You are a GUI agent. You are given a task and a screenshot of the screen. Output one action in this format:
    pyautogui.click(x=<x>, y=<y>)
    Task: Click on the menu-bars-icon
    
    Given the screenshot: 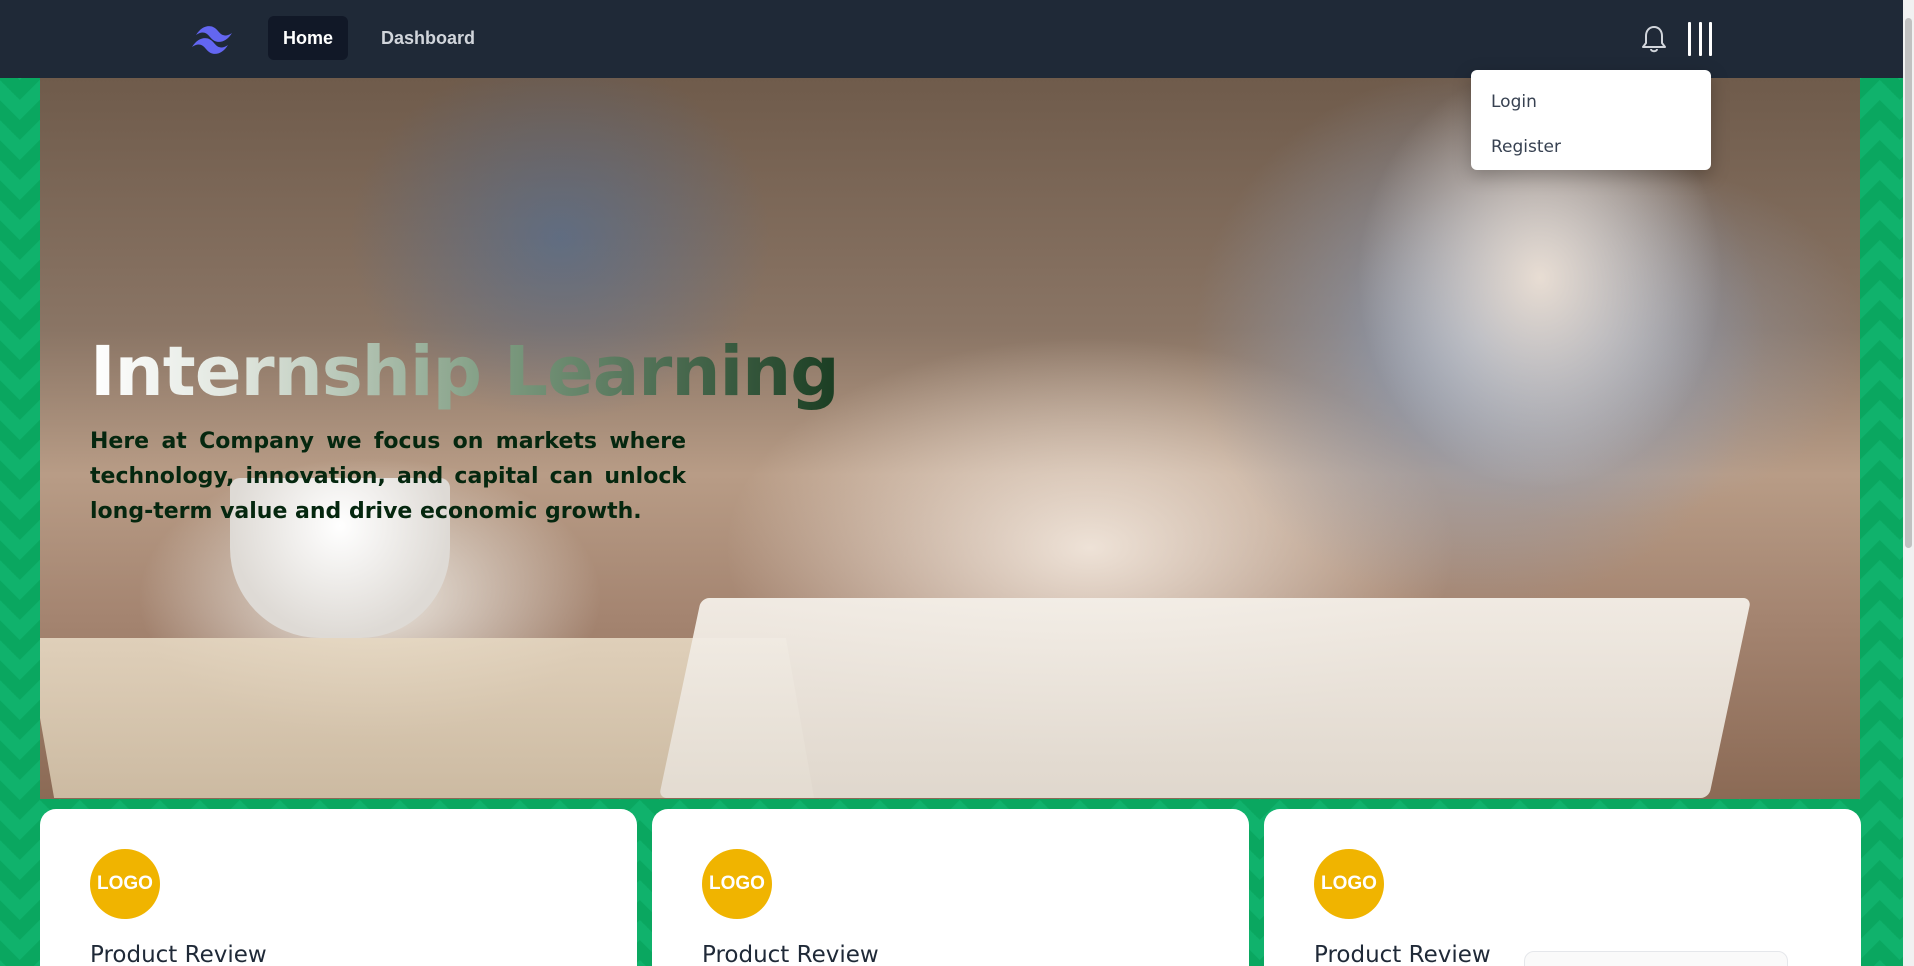 What is the action you would take?
    pyautogui.click(x=1700, y=39)
    